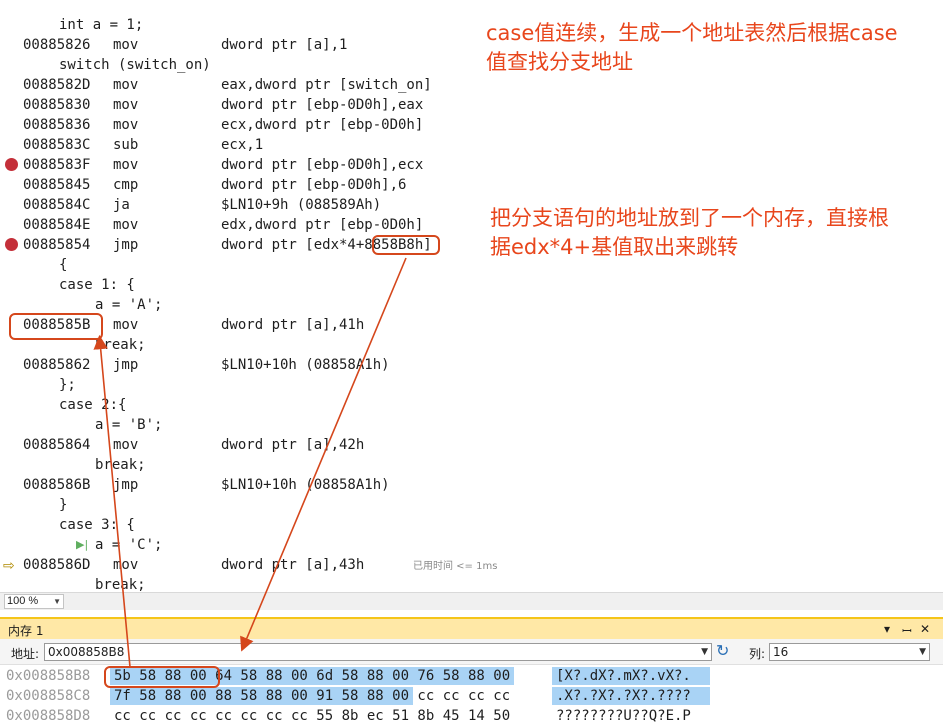 This screenshot has height=727, width=943. Describe the element at coordinates (781, 652) in the screenshot. I see `columns-value: 16` at that location.